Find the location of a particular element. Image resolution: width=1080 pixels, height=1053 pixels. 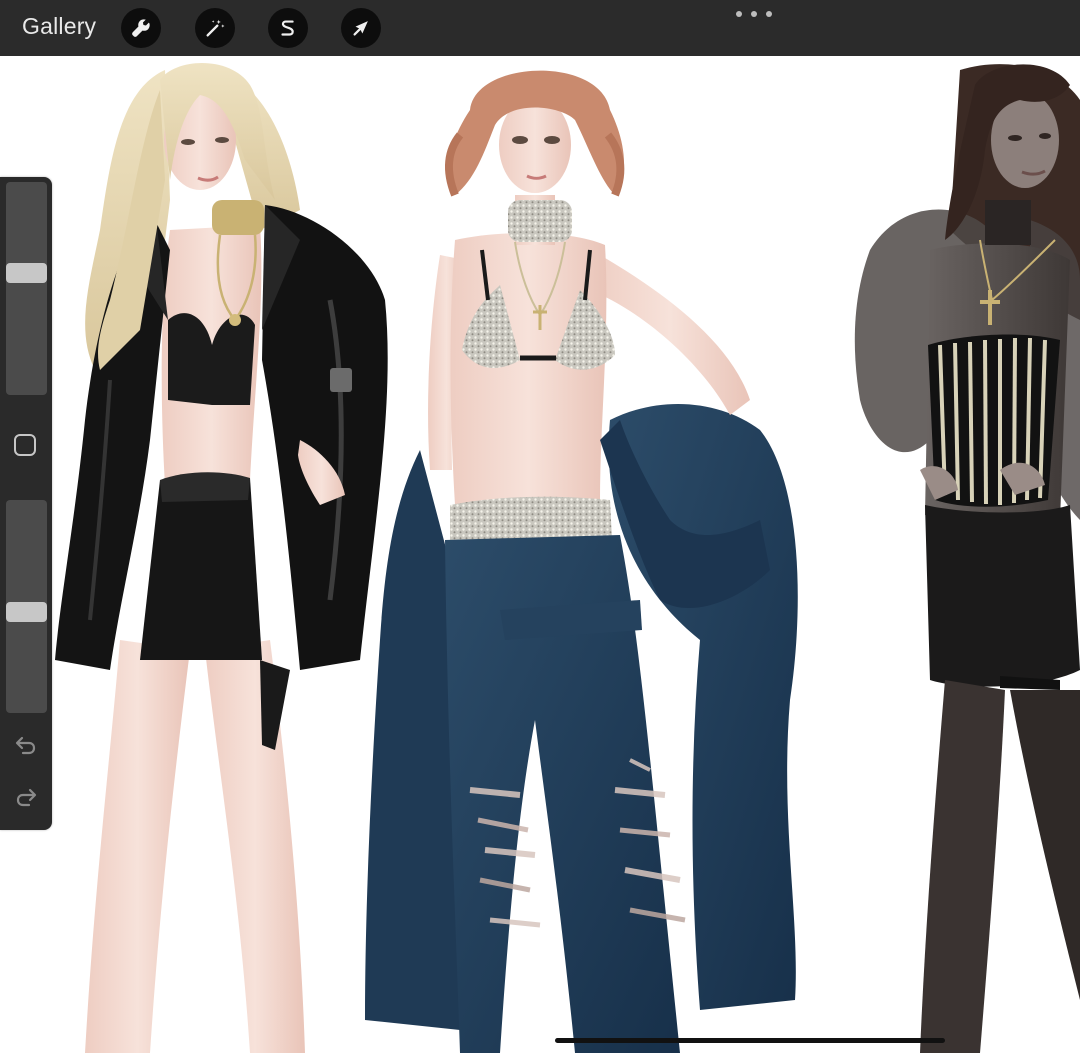

side-toolbar is located at coordinates (26, 503).